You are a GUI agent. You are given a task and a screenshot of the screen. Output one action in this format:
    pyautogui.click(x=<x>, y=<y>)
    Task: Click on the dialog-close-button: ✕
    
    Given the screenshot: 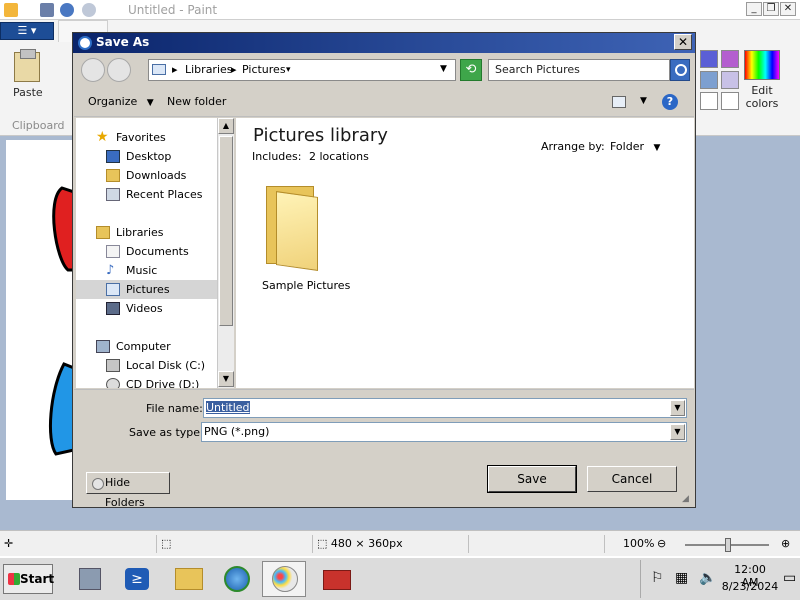 What is the action you would take?
    pyautogui.click(x=683, y=42)
    